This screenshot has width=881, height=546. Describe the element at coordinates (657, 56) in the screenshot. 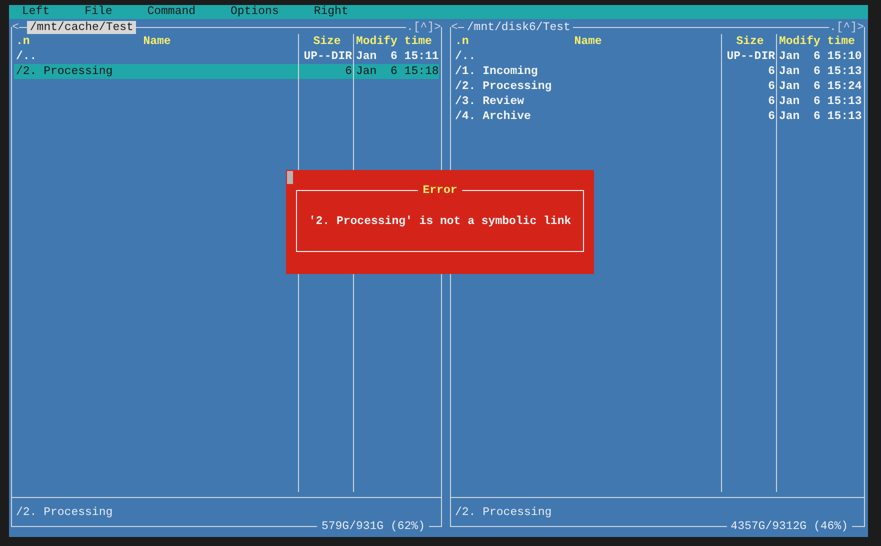

I see `file-row: /.. UP--DIR Jan 6 15:10` at that location.